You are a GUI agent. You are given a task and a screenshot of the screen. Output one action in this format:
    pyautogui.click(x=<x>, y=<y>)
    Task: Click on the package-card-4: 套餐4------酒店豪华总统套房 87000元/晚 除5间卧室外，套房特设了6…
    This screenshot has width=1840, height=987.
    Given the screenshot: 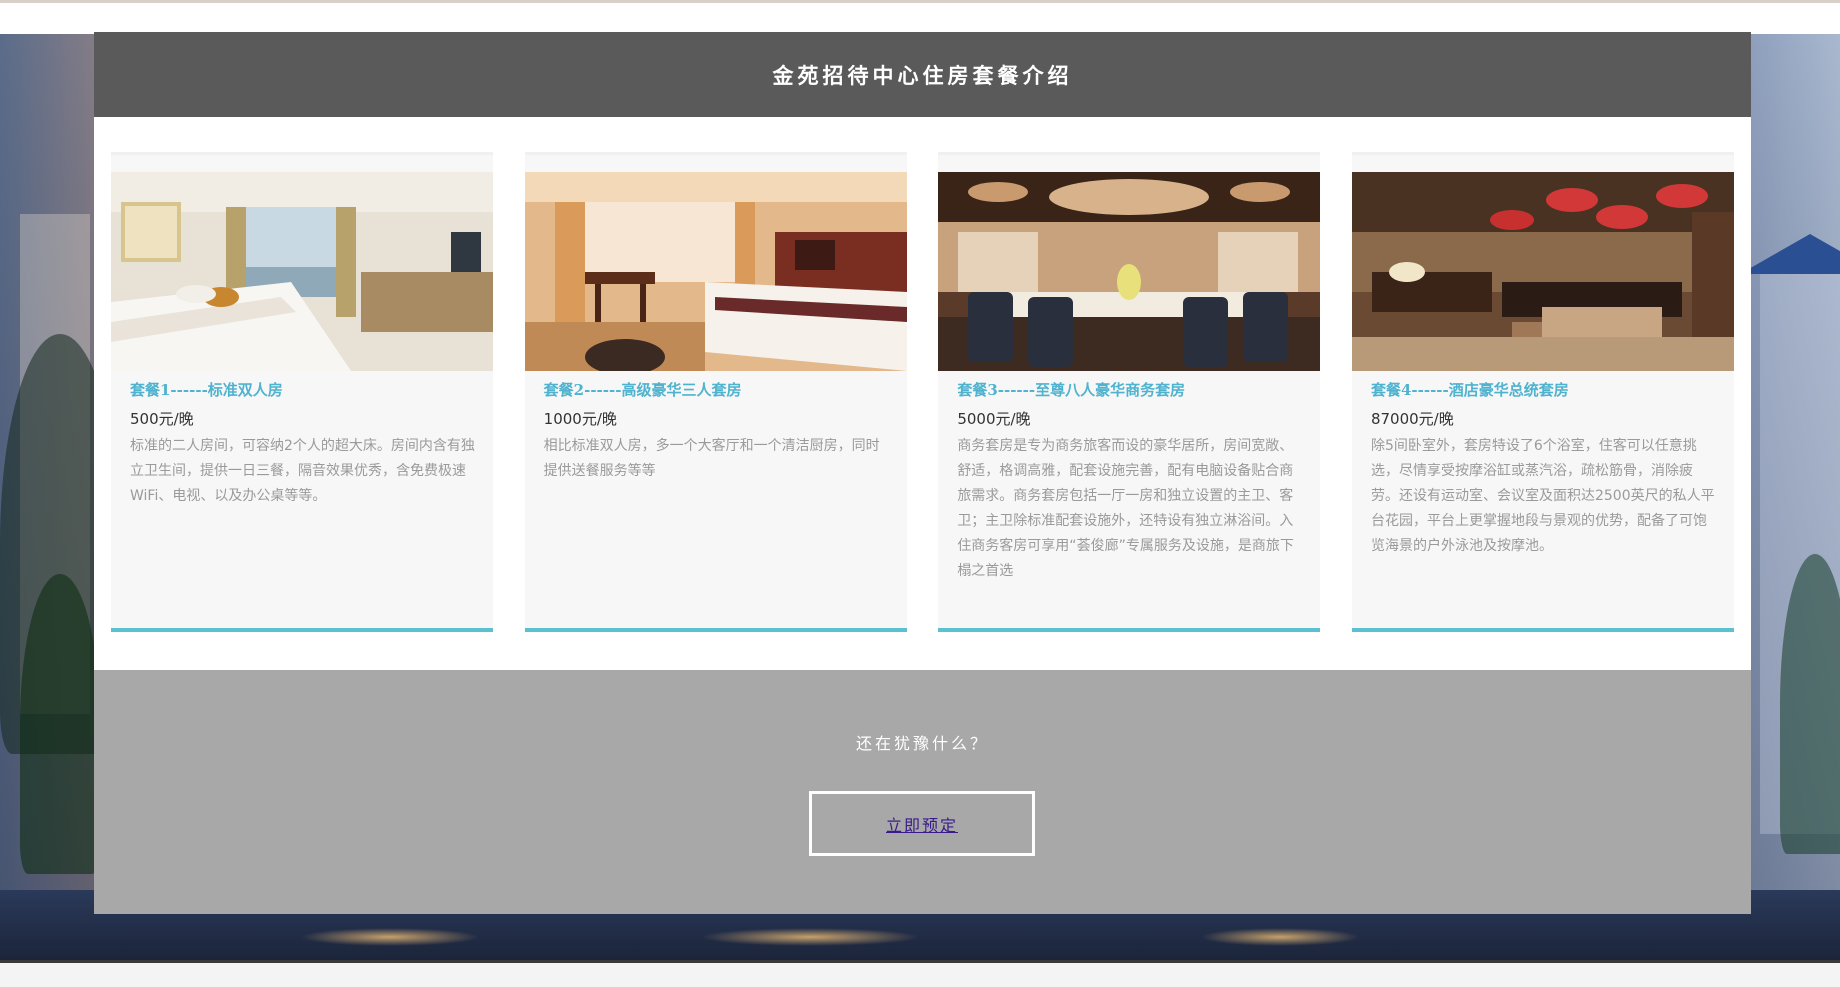 What is the action you would take?
    pyautogui.click(x=1542, y=392)
    